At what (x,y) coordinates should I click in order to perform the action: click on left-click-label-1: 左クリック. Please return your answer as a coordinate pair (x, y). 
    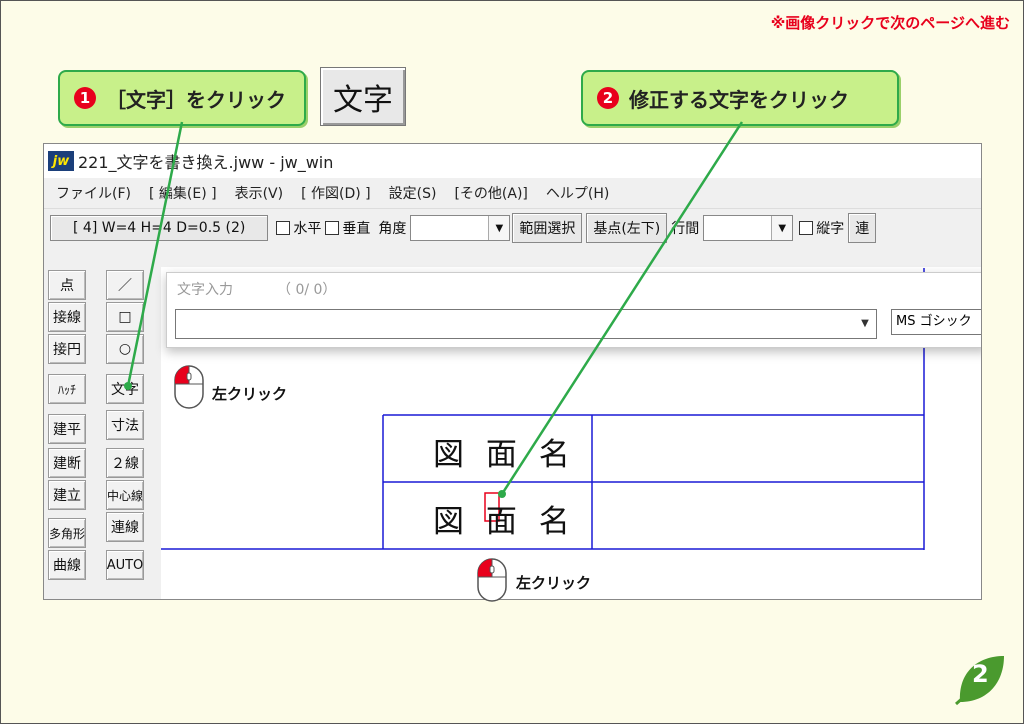
    Looking at the image, I should click on (250, 394).